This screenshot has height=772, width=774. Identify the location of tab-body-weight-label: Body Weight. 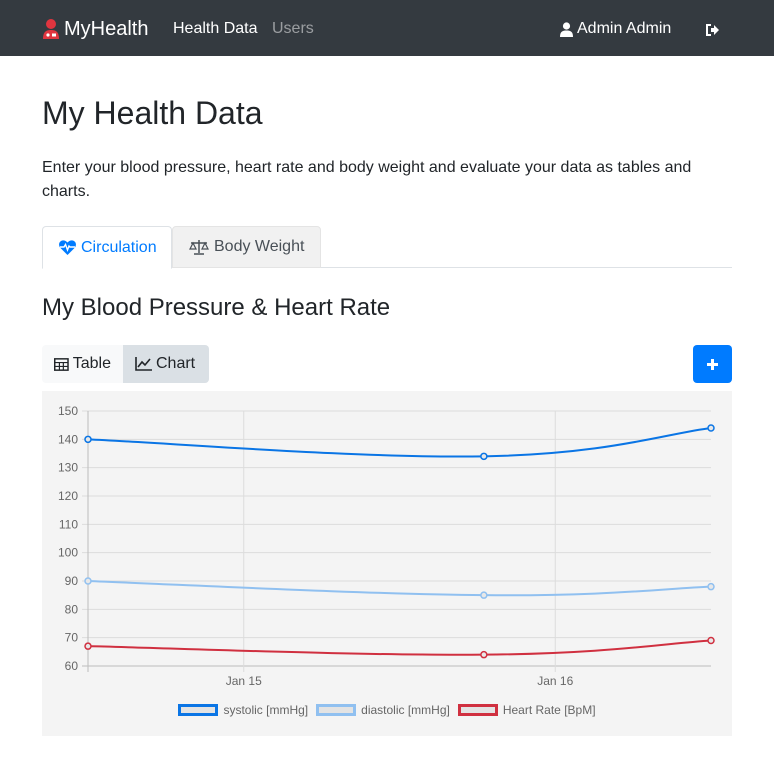
(259, 246).